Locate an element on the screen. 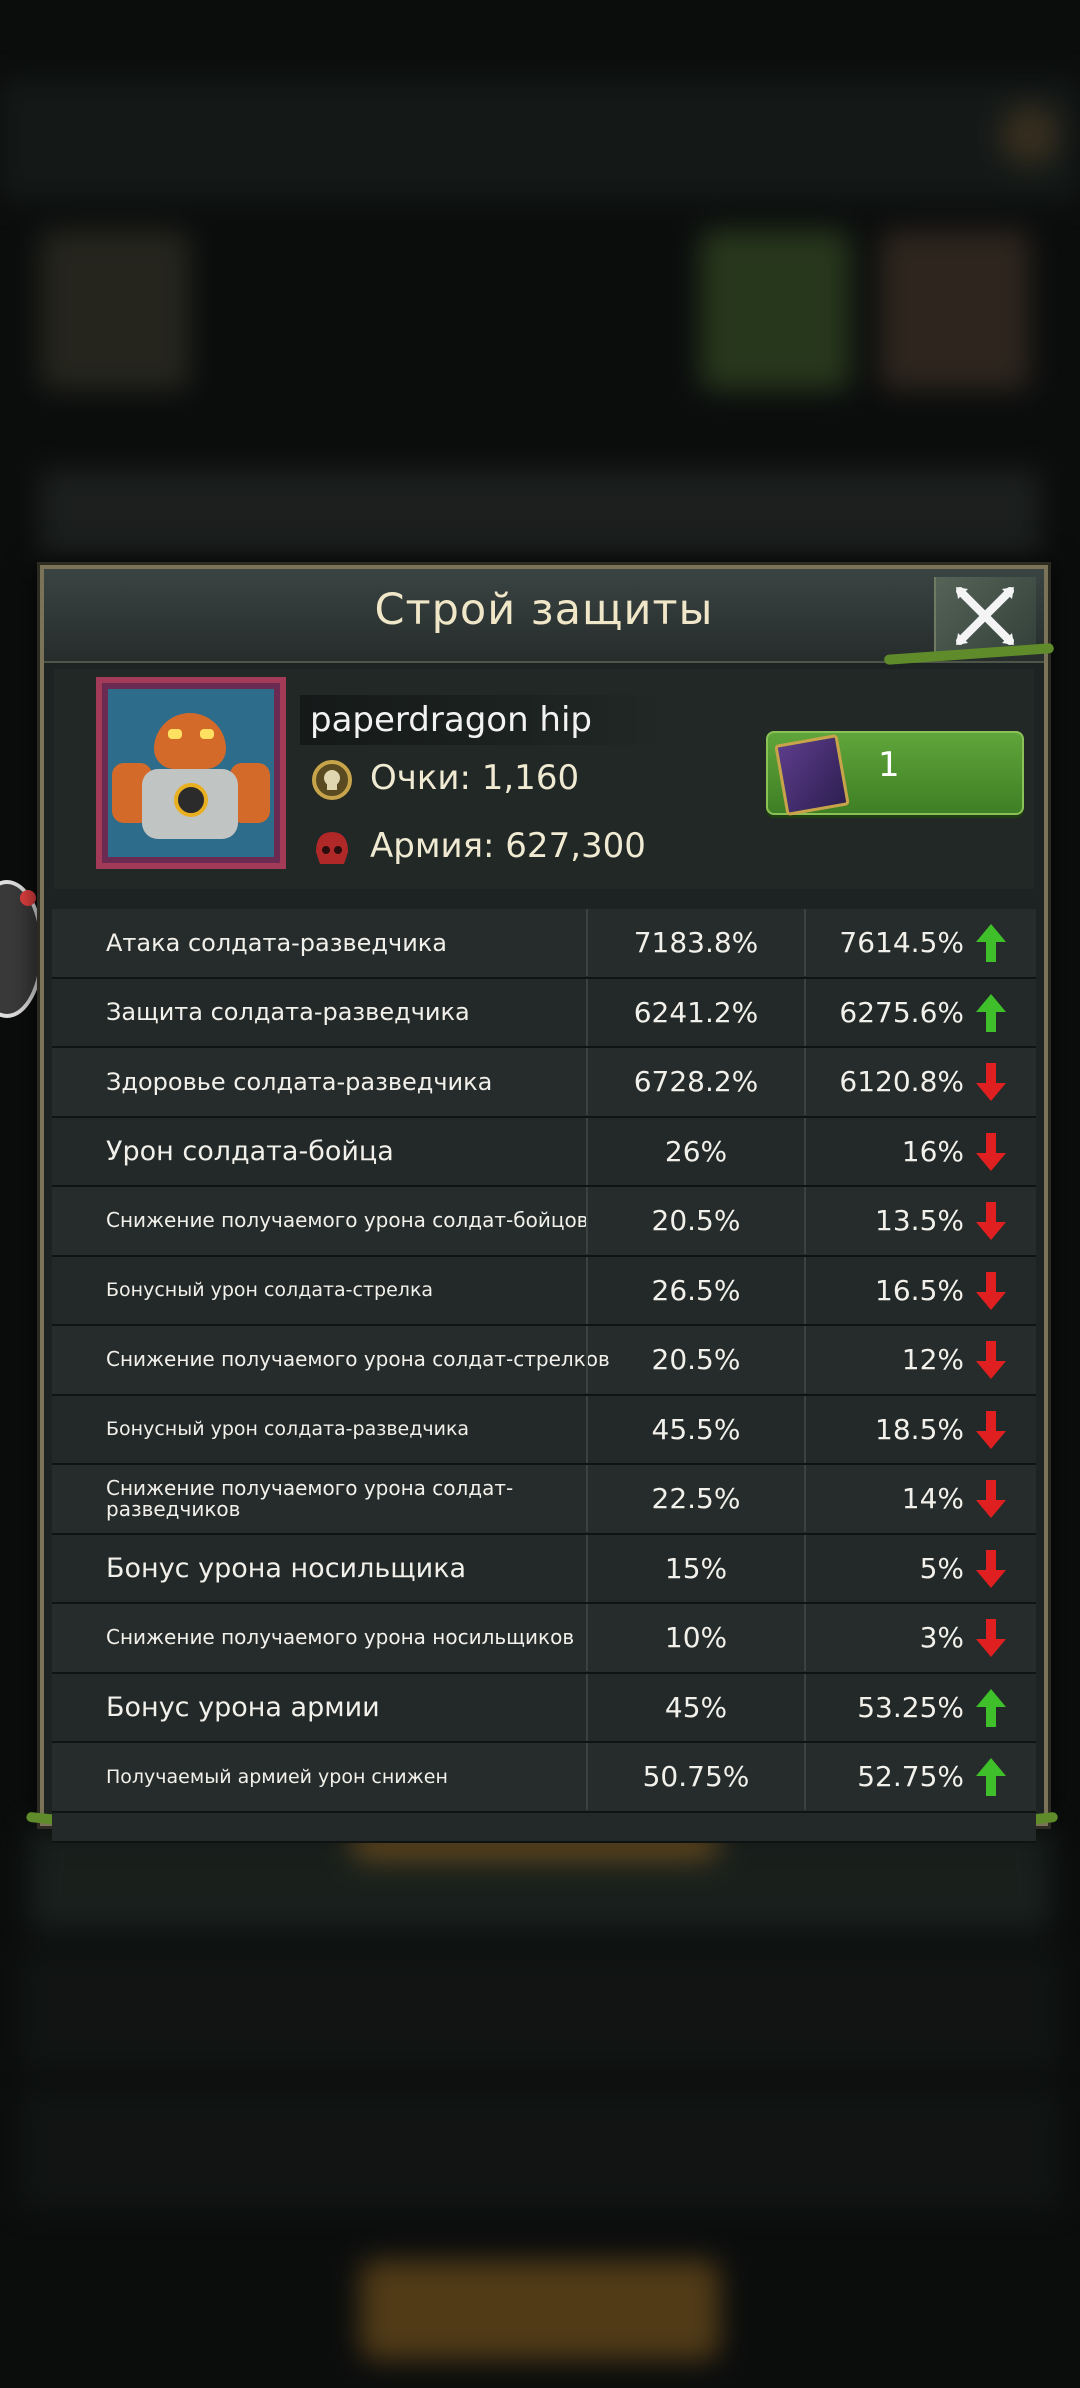 The image size is (1080, 2388). stat-value-compare: 16.5% is located at coordinates (919, 1290).